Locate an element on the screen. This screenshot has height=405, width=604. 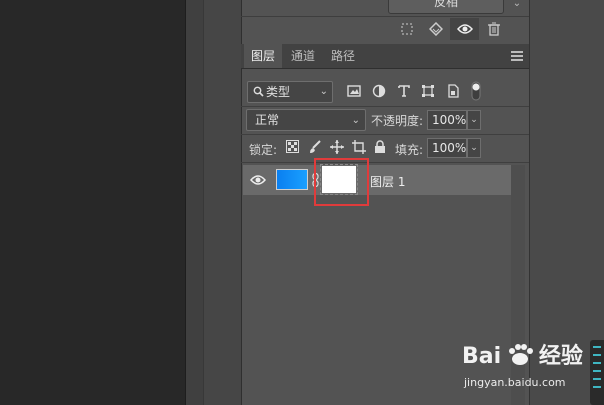
tab-layers: 图层 is located at coordinates (263, 56).